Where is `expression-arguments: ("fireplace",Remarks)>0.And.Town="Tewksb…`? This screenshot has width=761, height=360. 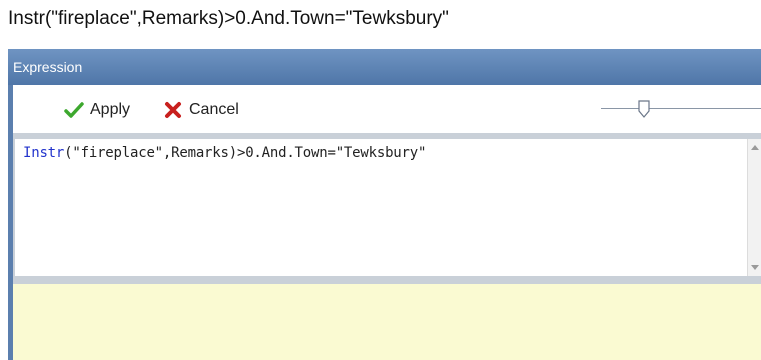
expression-arguments: ("fireplace",Remarks)>0.And.Town="Tewksb… is located at coordinates (245, 153).